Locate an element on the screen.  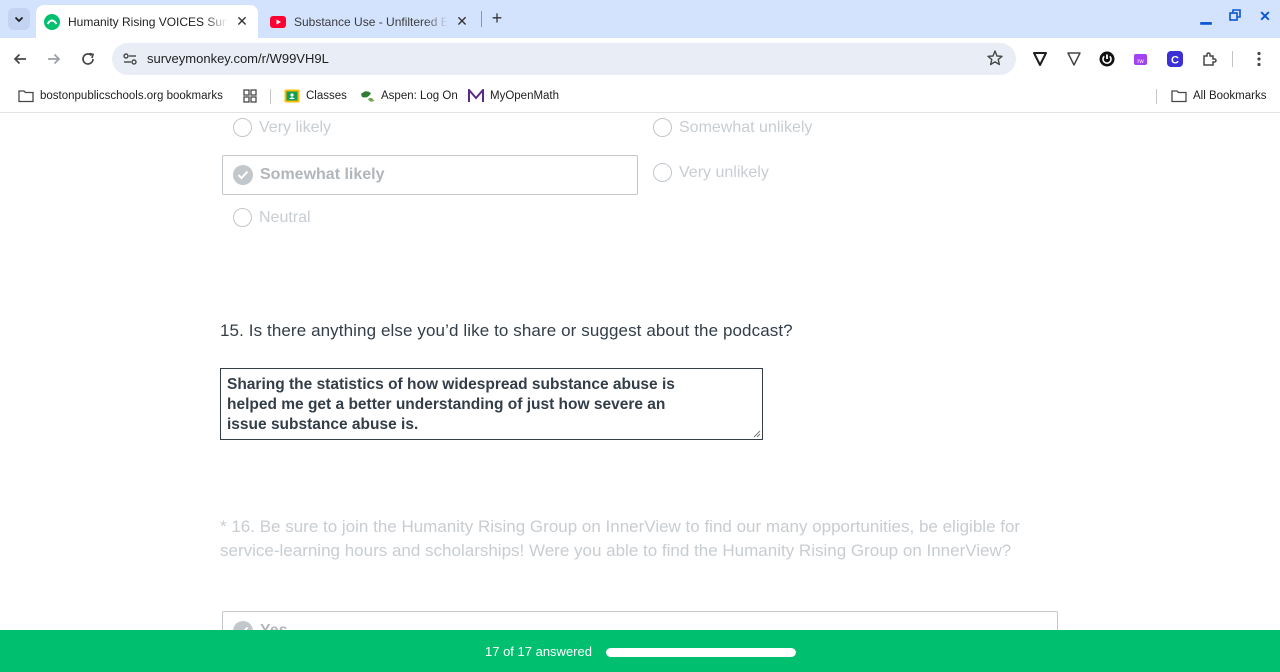
address-bar: surveymonkey.com/r/W99VH9L is located at coordinates (564, 59).